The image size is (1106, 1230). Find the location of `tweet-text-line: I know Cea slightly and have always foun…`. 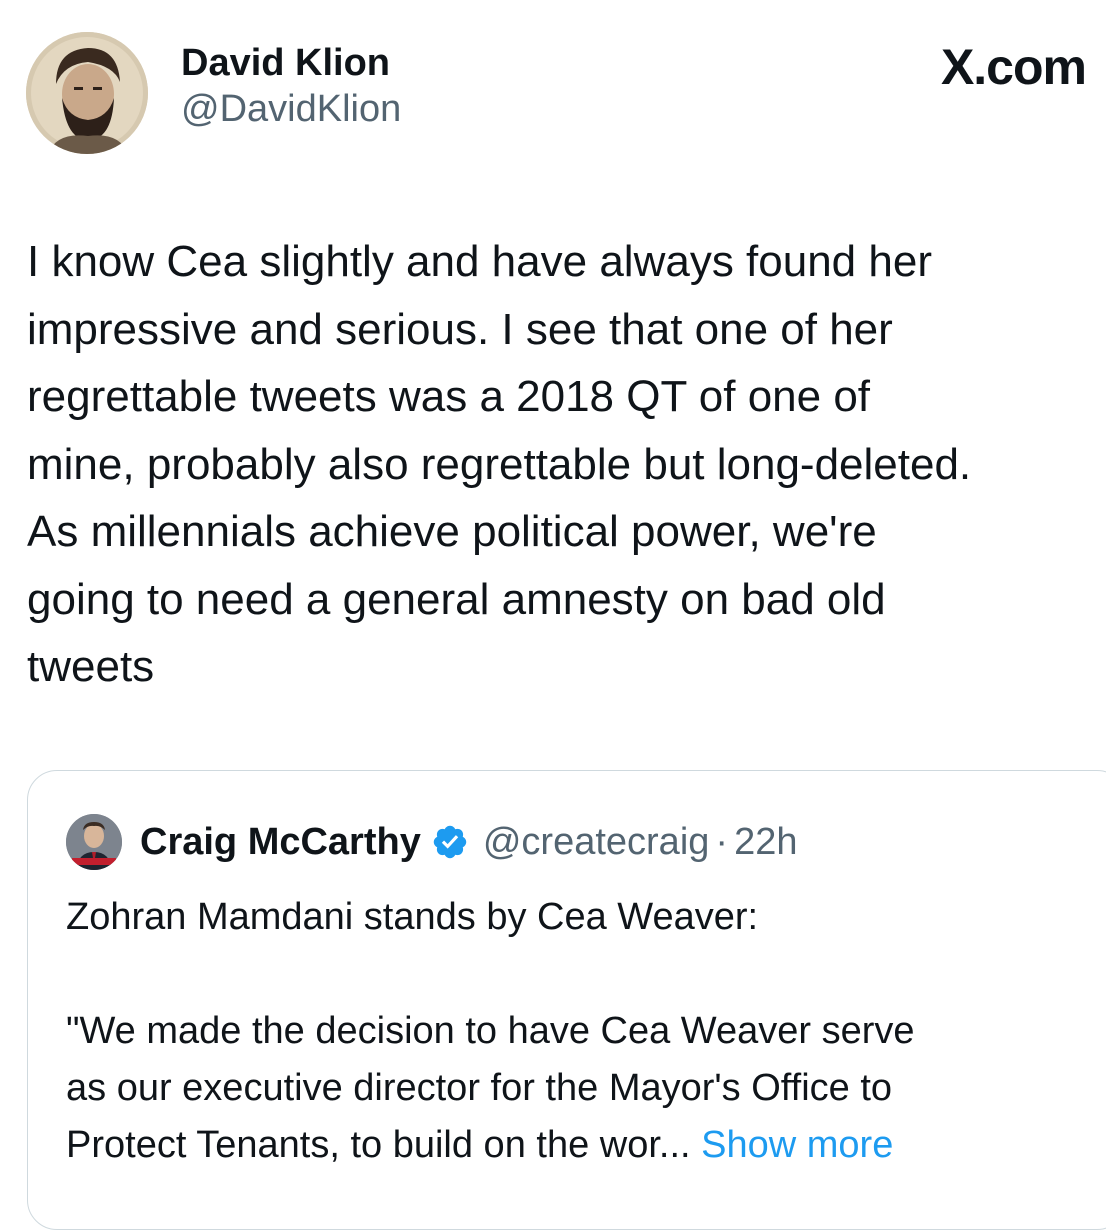

tweet-text-line: I know Cea slightly and have always foun… is located at coordinates (479, 261).